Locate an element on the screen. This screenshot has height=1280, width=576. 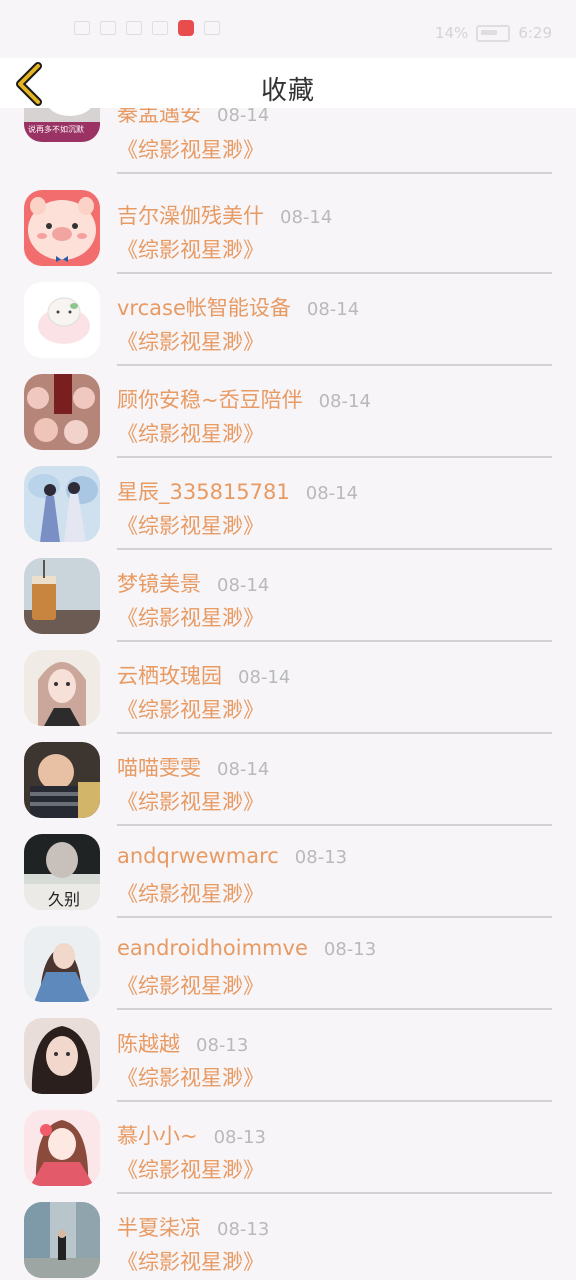
user-name: 半夏柒凉 is located at coordinates (159, 1228).